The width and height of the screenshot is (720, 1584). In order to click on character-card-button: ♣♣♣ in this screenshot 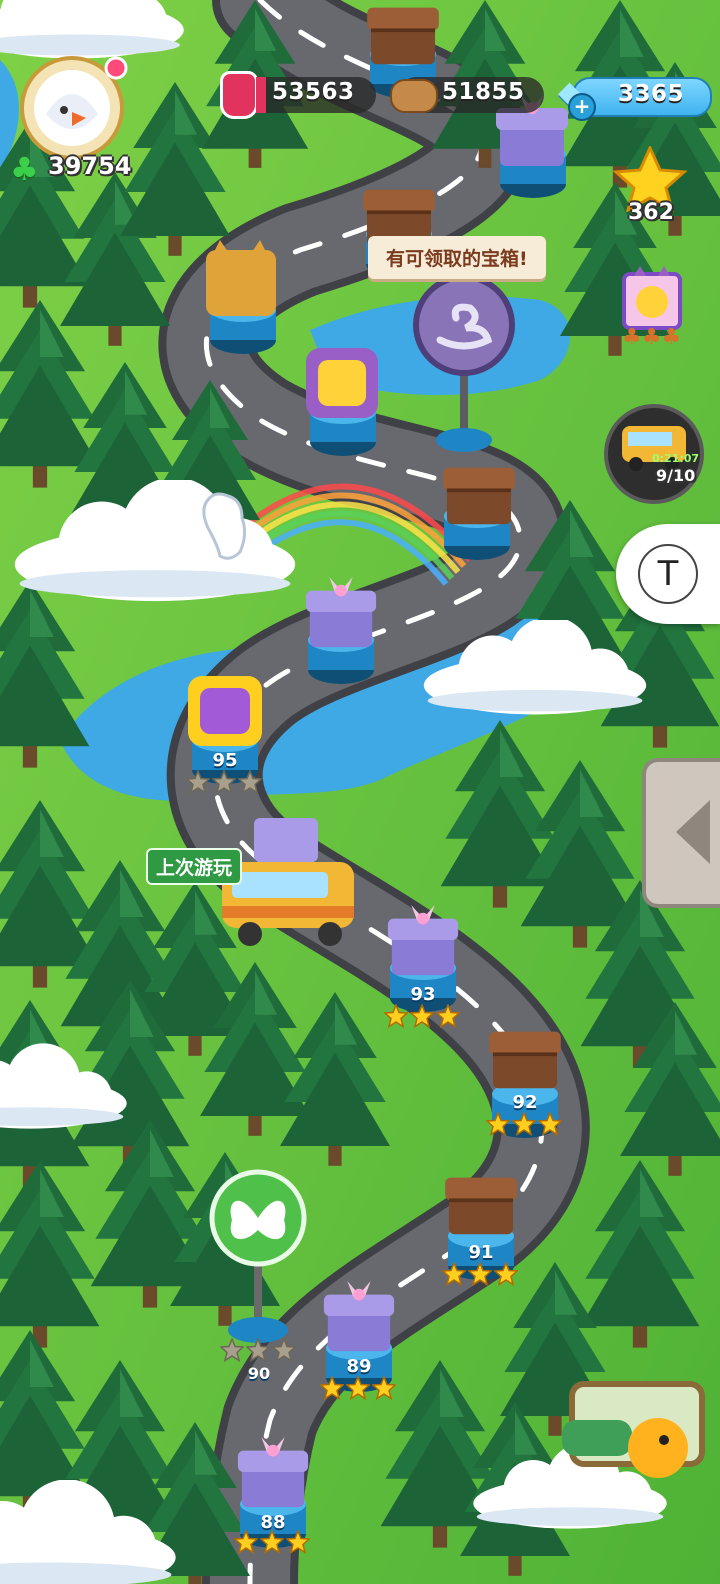, I will do `click(653, 308)`.